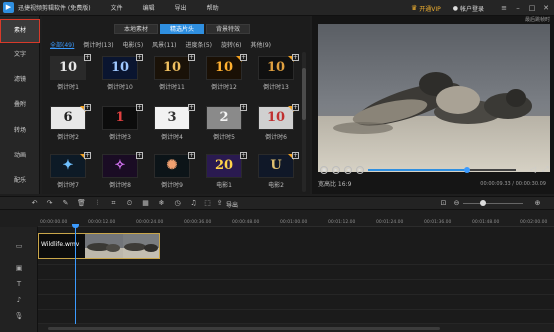  What do you see at coordinates (20, 55) in the screenshot?
I see `nav-text: 文字` at bounding box center [20, 55].